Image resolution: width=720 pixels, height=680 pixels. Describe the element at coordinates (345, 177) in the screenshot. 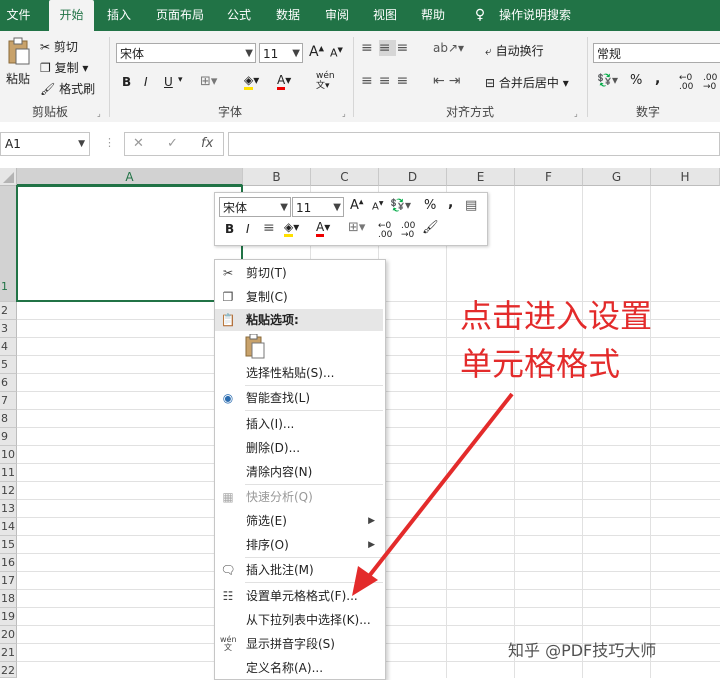

I see `column-header-c: C` at that location.